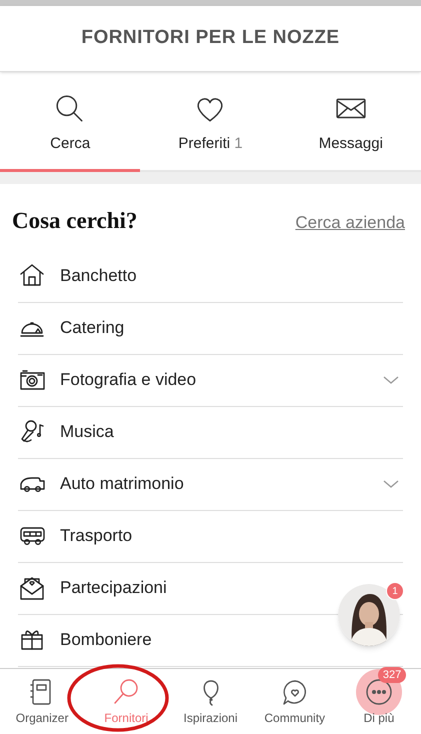 The width and height of the screenshot is (421, 734). Describe the element at coordinates (210, 380) in the screenshot. I see `category-item: Fotografia e video` at that location.